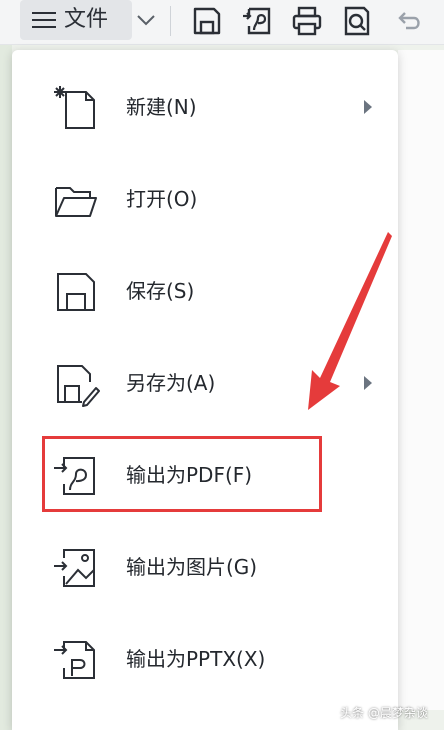 Image resolution: width=444 pixels, height=730 pixels. I want to click on toolbar-divider, so click(170, 21).